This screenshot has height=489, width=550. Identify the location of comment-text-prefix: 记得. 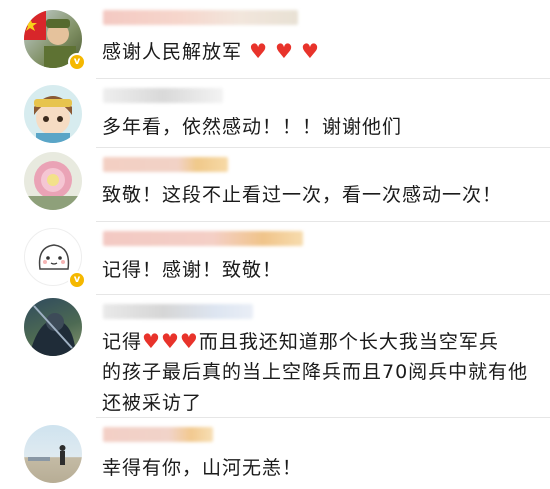
(122, 342).